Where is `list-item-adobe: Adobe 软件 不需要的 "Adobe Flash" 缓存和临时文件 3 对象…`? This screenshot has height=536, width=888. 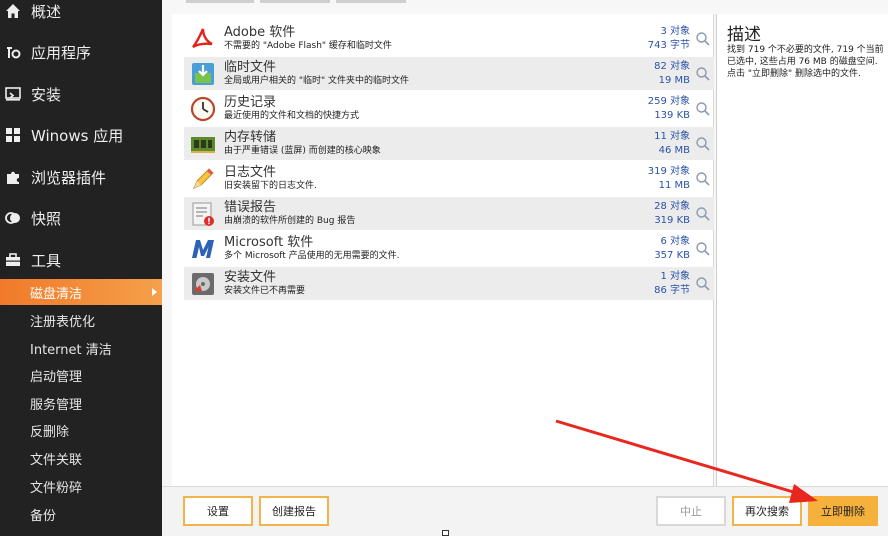
list-item-adobe: Adobe 软件 不需要的 "Adobe Flash" 缓存和临时文件 3 对象… is located at coordinates (449, 38).